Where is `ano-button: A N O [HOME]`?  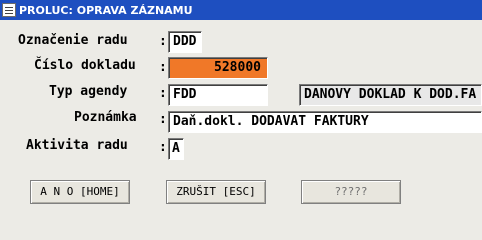
ano-button: A N O [HOME] is located at coordinates (80, 192).